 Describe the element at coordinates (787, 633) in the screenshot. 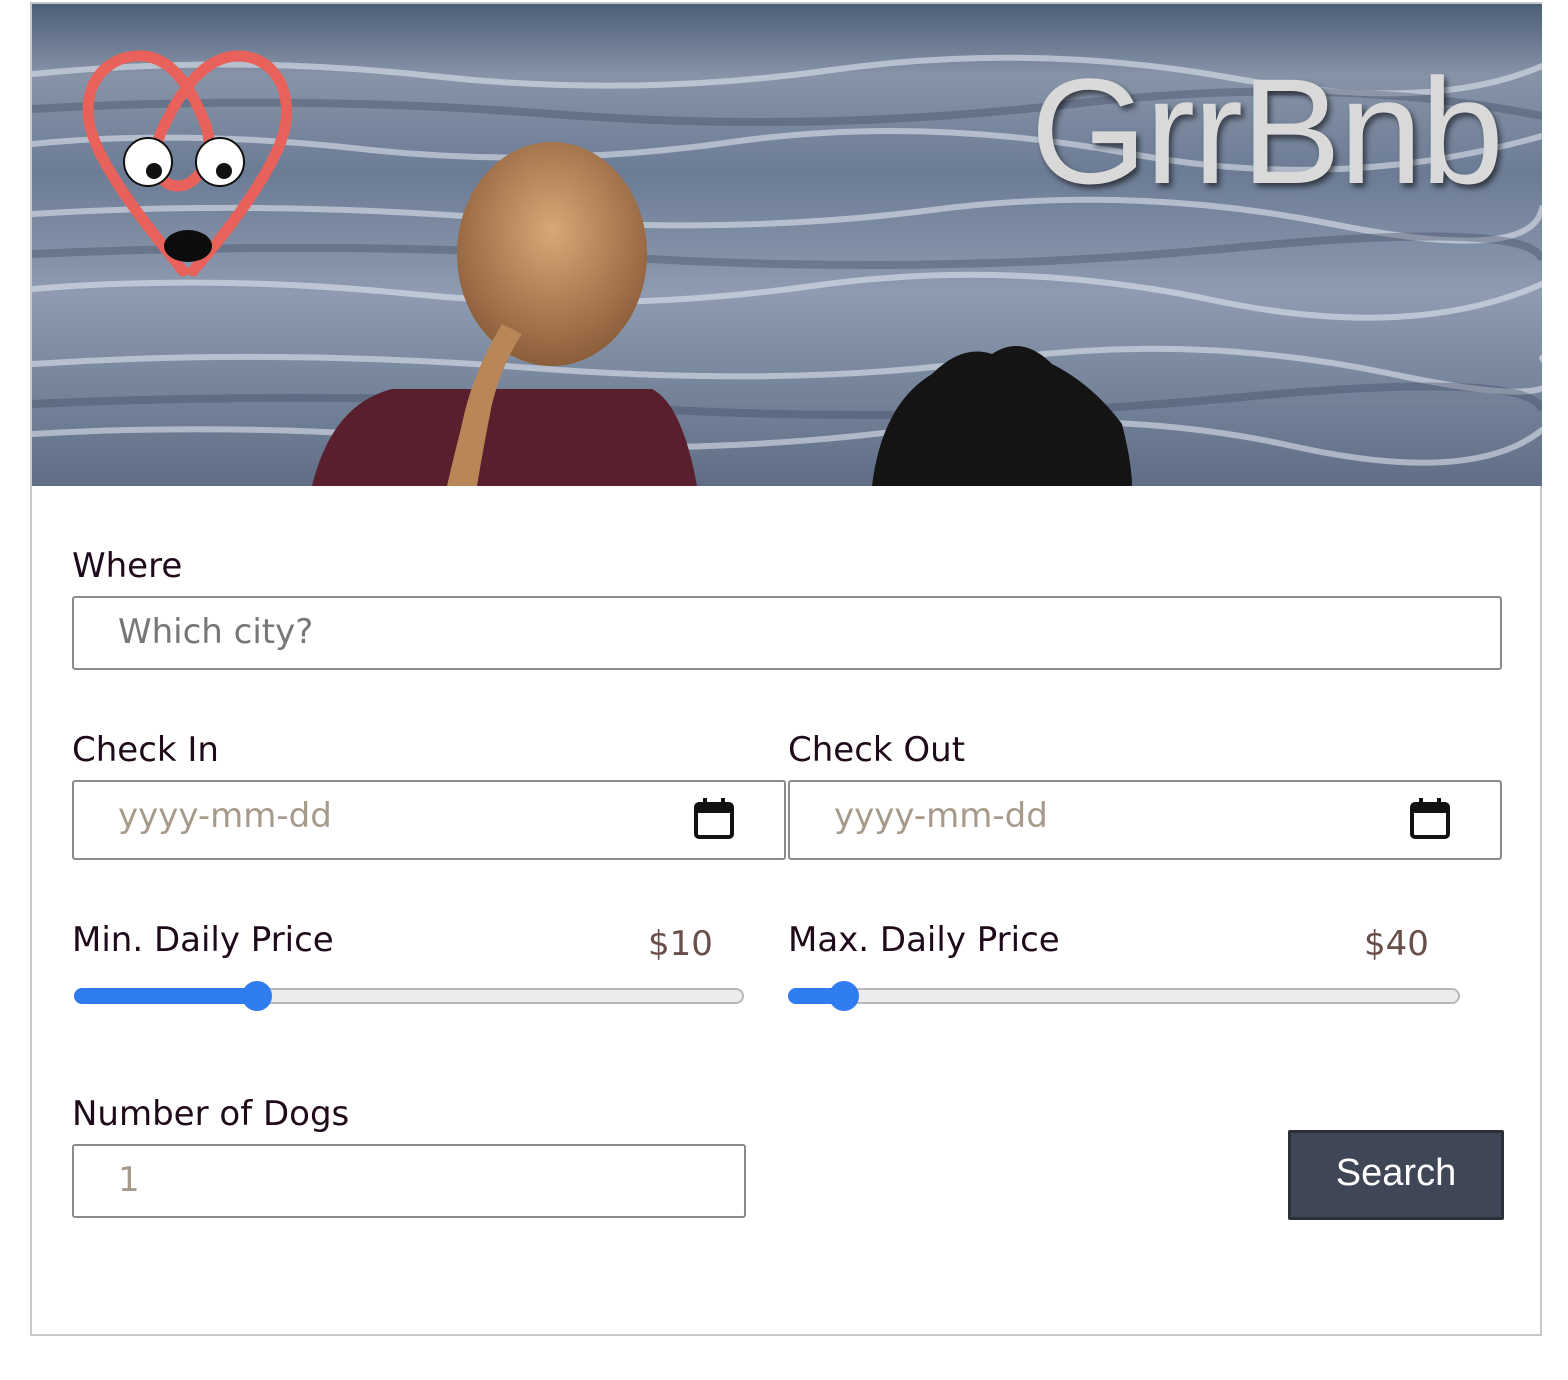

I see `where-input: Which city?` at that location.